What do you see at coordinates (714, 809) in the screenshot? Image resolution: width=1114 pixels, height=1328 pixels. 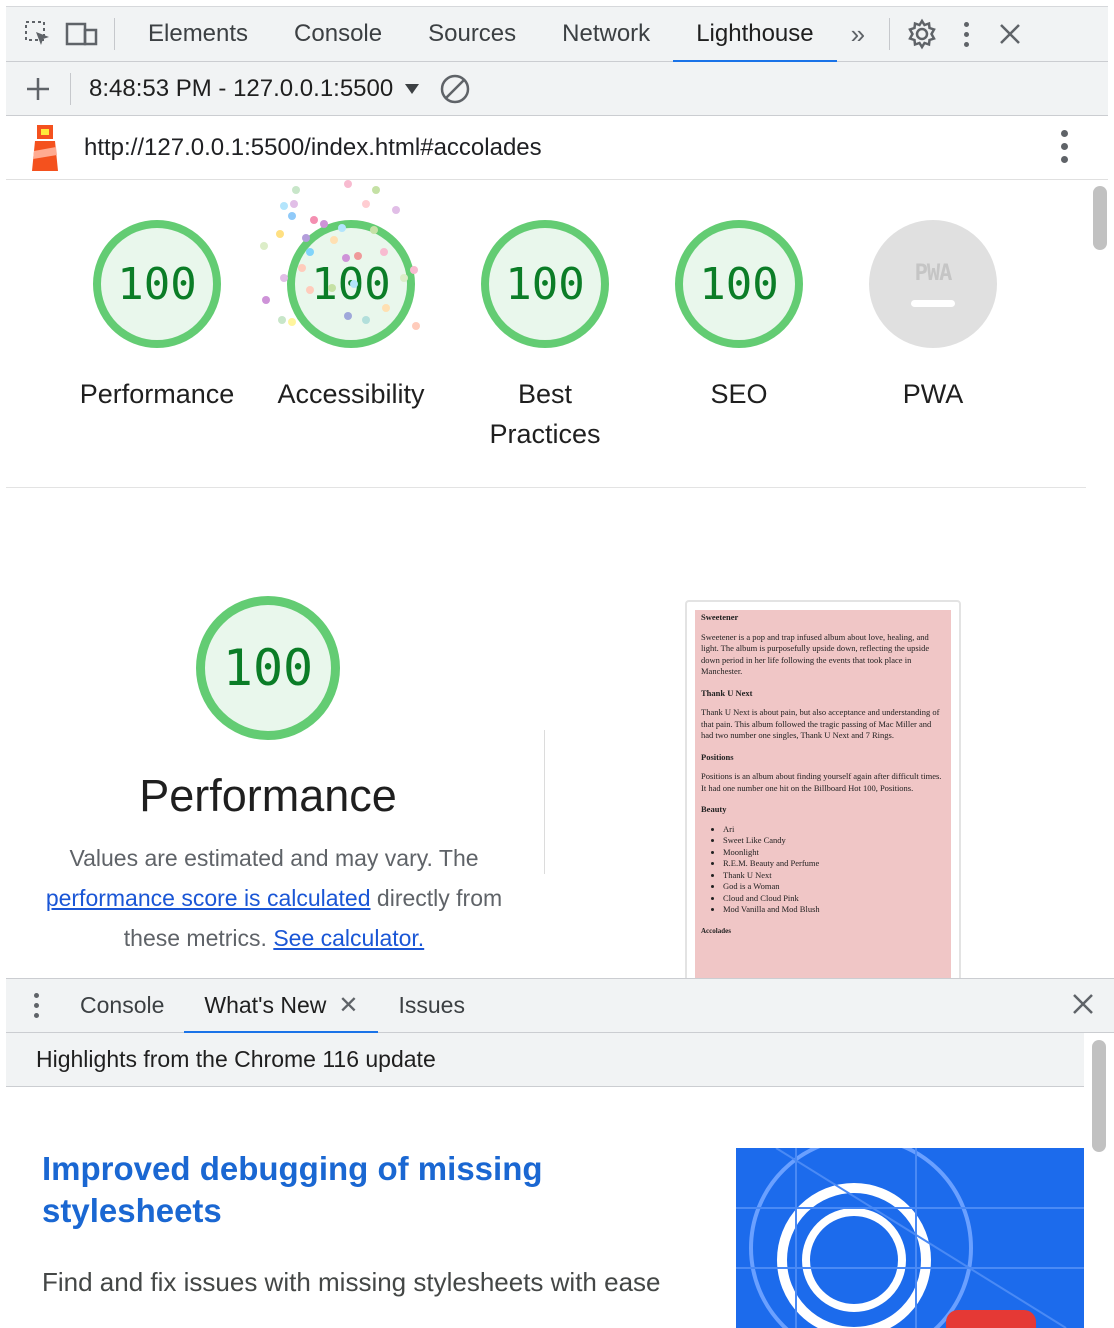 I see `screenshot-heading: Beauty` at bounding box center [714, 809].